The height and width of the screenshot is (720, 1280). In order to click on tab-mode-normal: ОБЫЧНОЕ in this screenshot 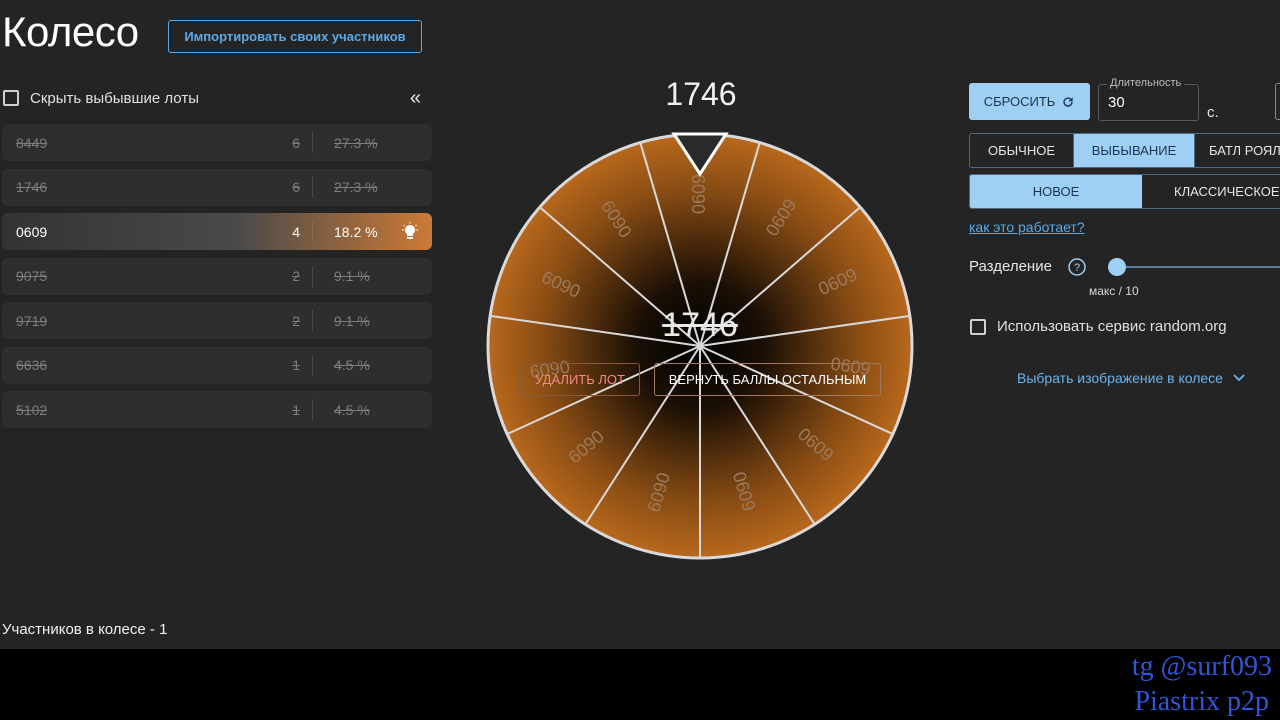, I will do `click(1022, 150)`.